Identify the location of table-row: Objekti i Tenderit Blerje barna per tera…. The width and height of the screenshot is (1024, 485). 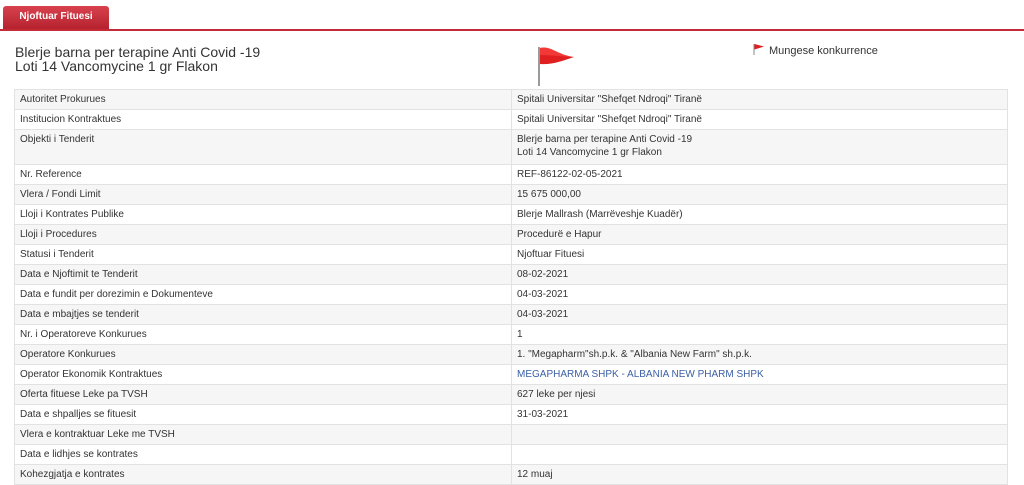
(511, 147).